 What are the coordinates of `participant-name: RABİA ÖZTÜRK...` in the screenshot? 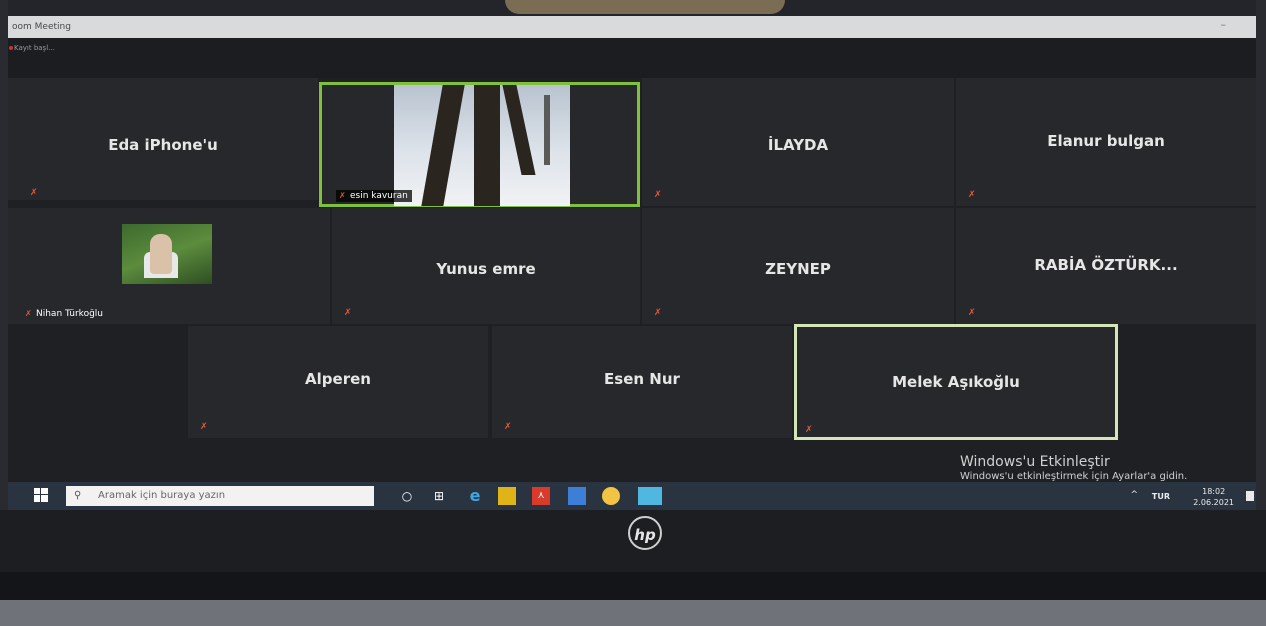 It's located at (1106, 265).